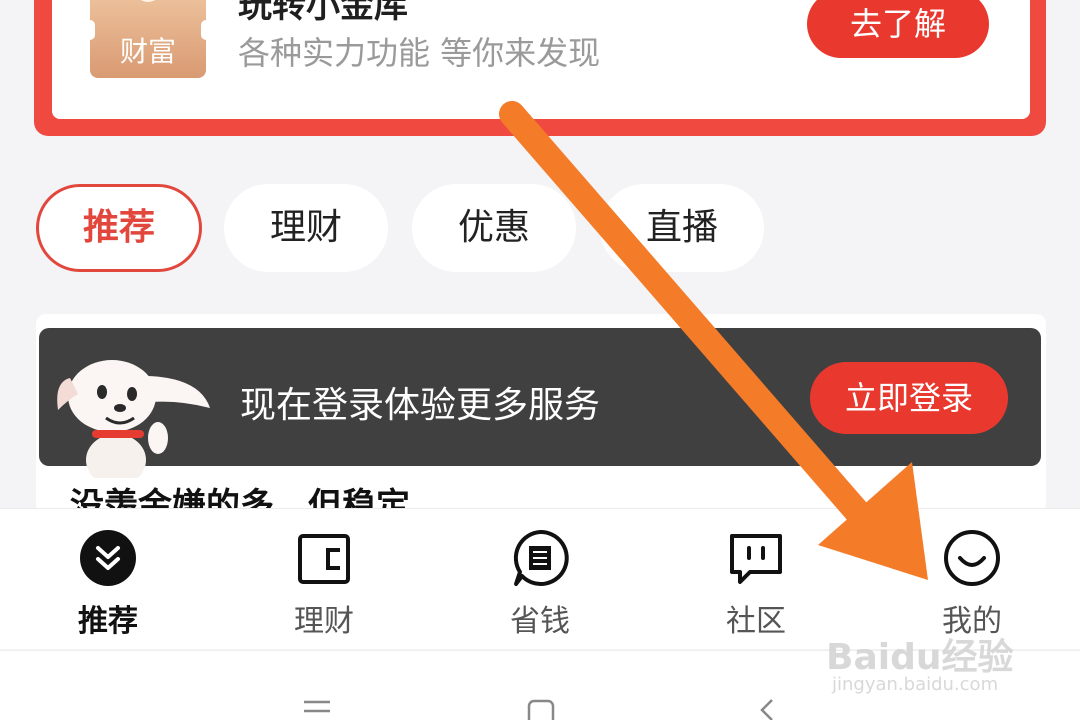  I want to click on login-button: 立即登录, so click(909, 398).